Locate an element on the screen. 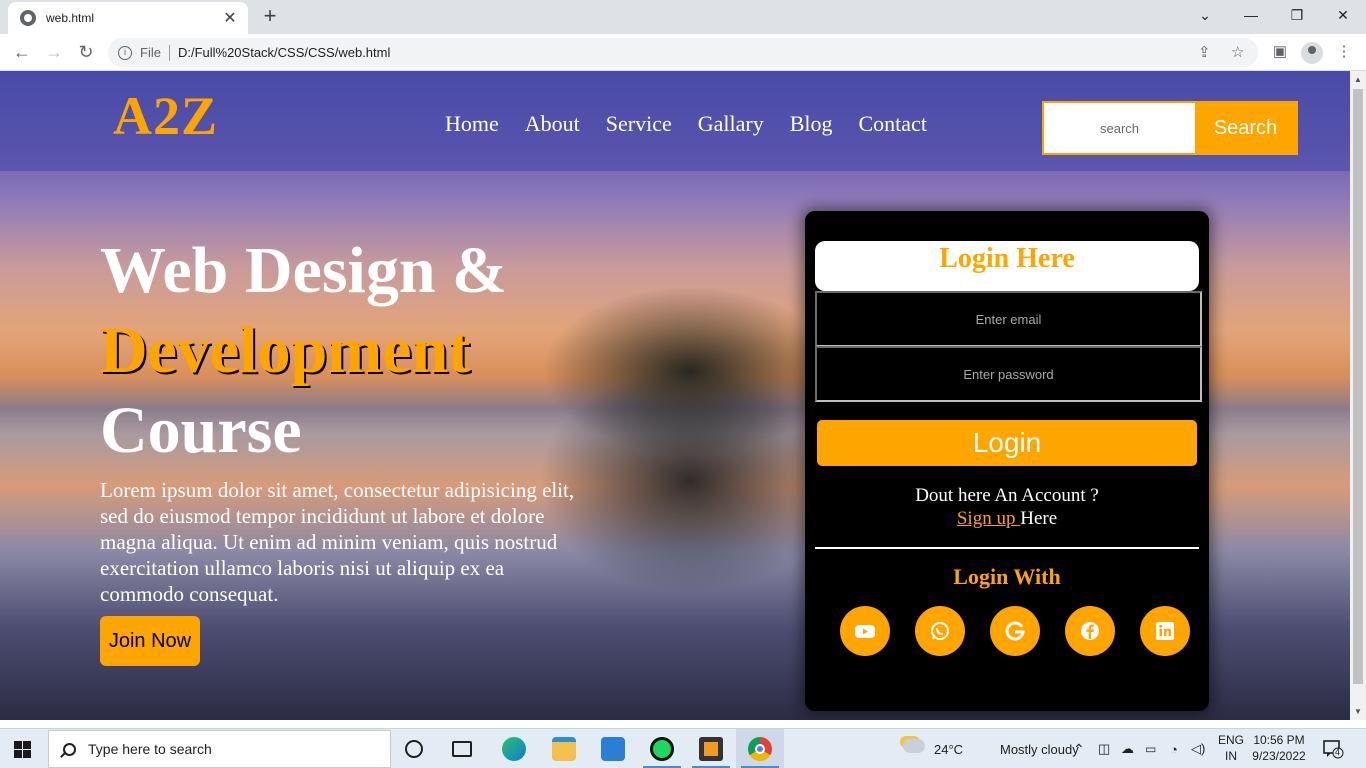  signup-link: Sign up is located at coordinates (988, 518).